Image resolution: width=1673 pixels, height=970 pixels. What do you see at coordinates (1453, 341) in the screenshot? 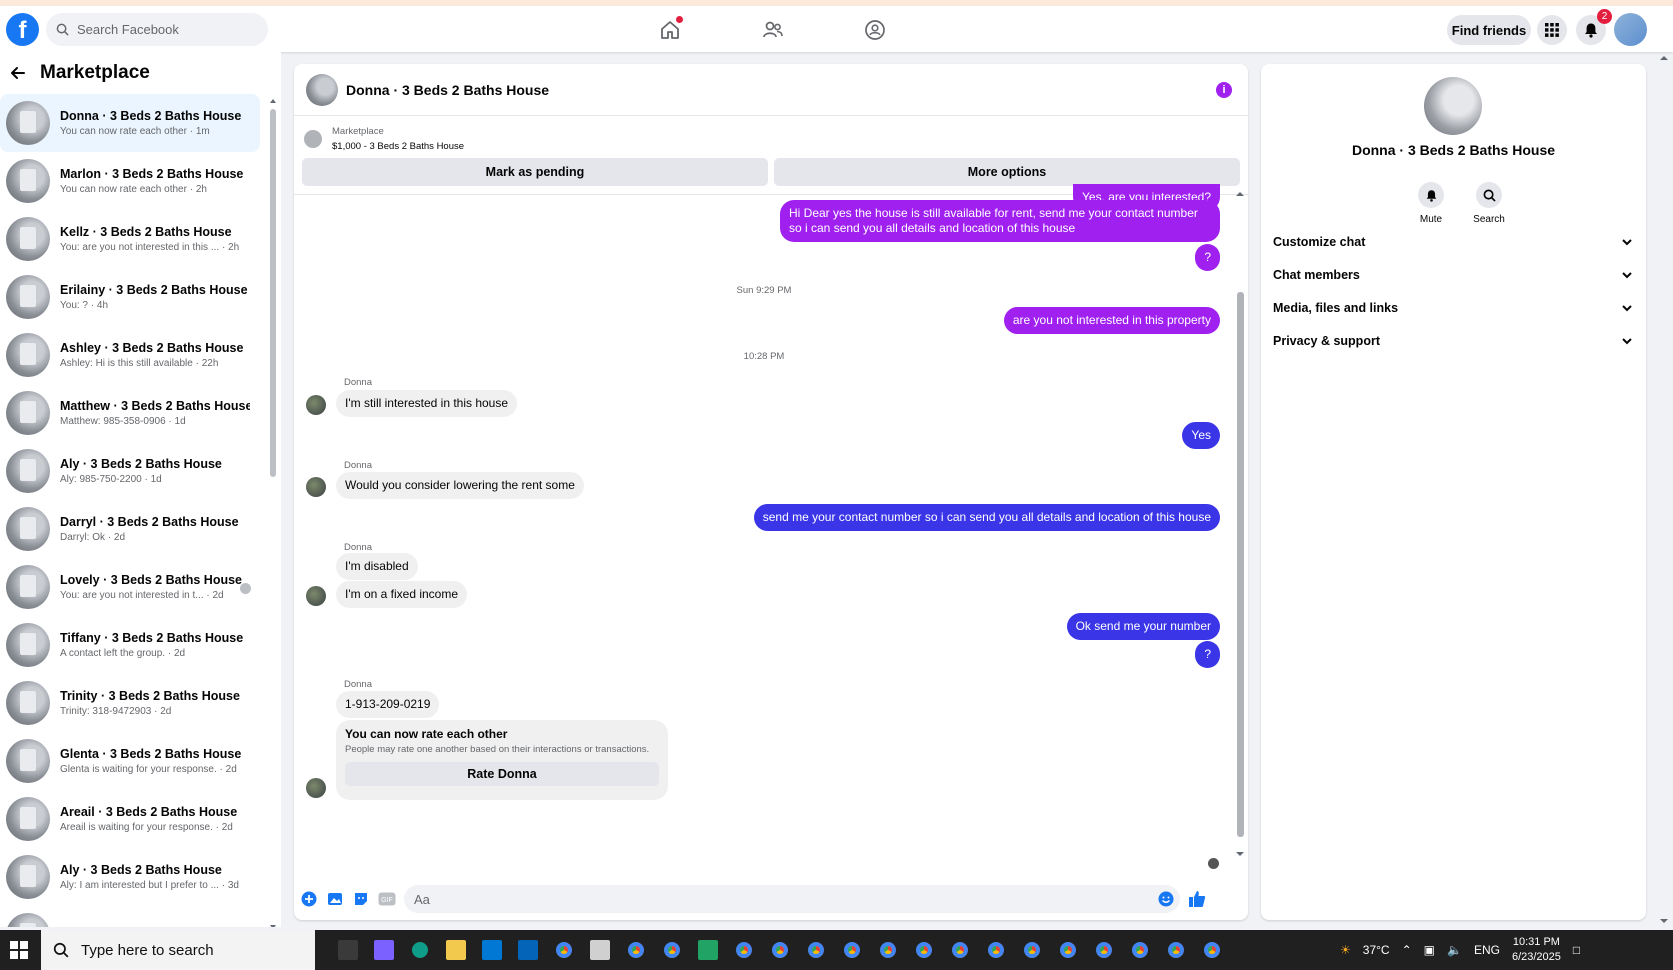
I see `info-panel-row: Privacy & support` at bounding box center [1453, 341].